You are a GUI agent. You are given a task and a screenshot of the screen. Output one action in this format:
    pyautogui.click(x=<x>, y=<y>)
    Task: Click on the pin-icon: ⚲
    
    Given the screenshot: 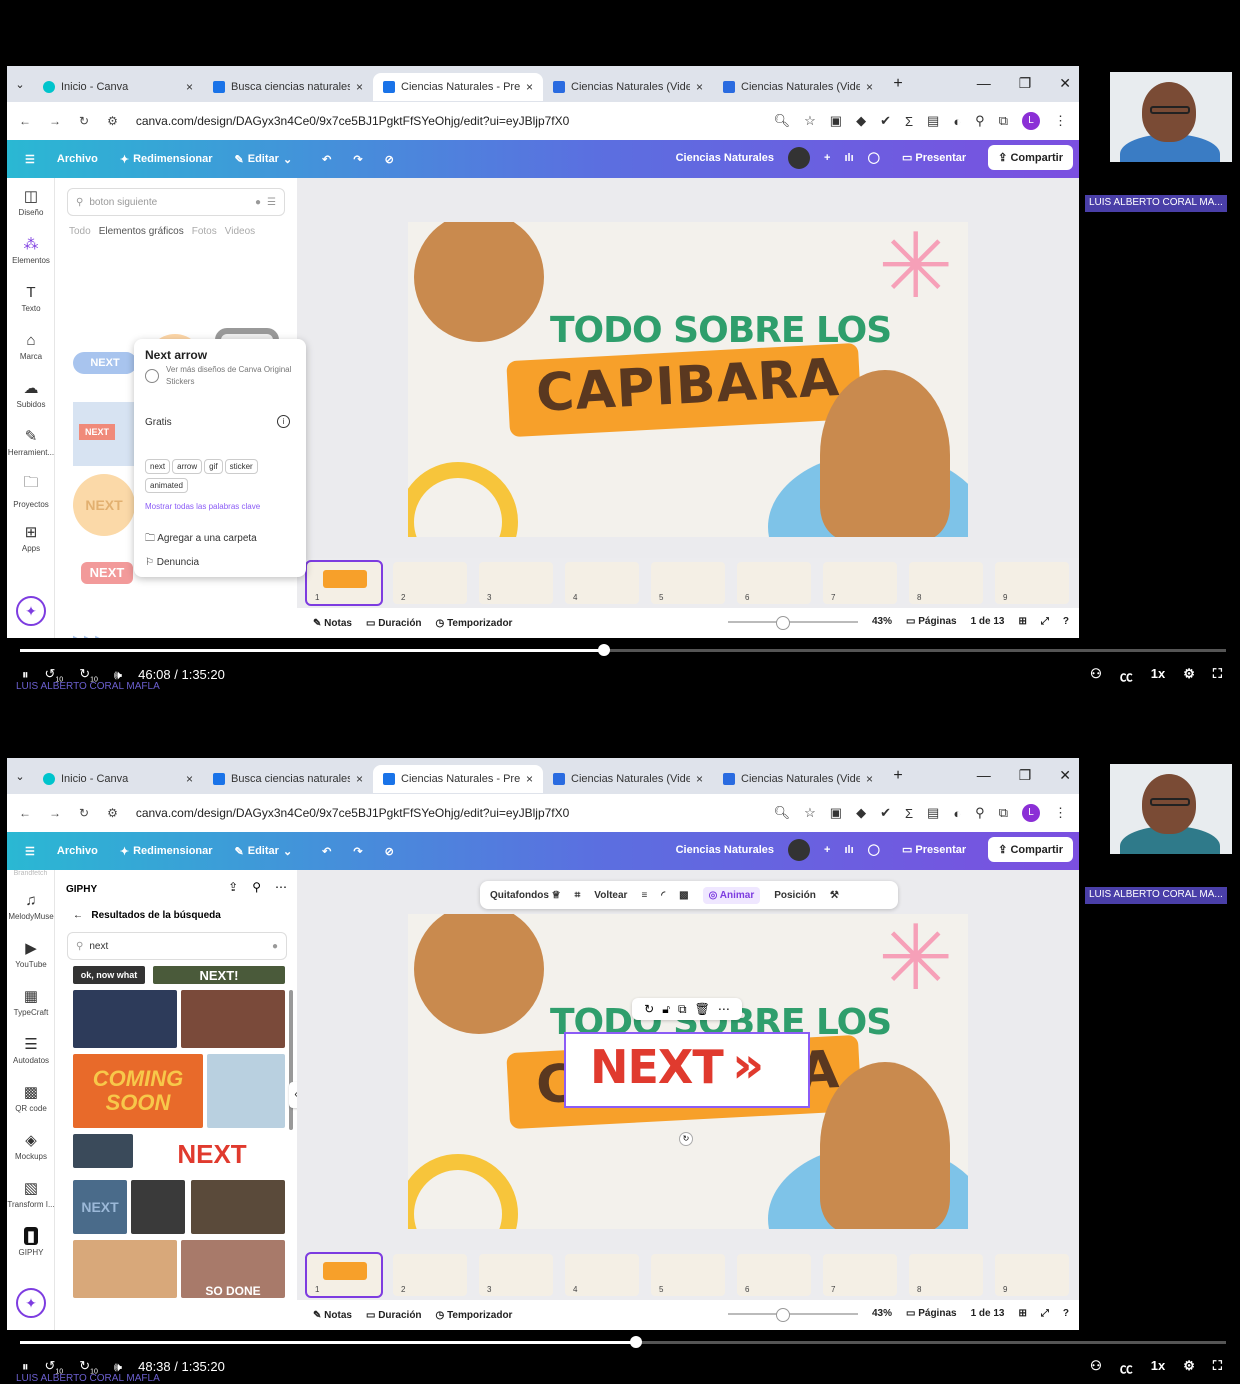 What is the action you would take?
    pyautogui.click(x=256, y=887)
    